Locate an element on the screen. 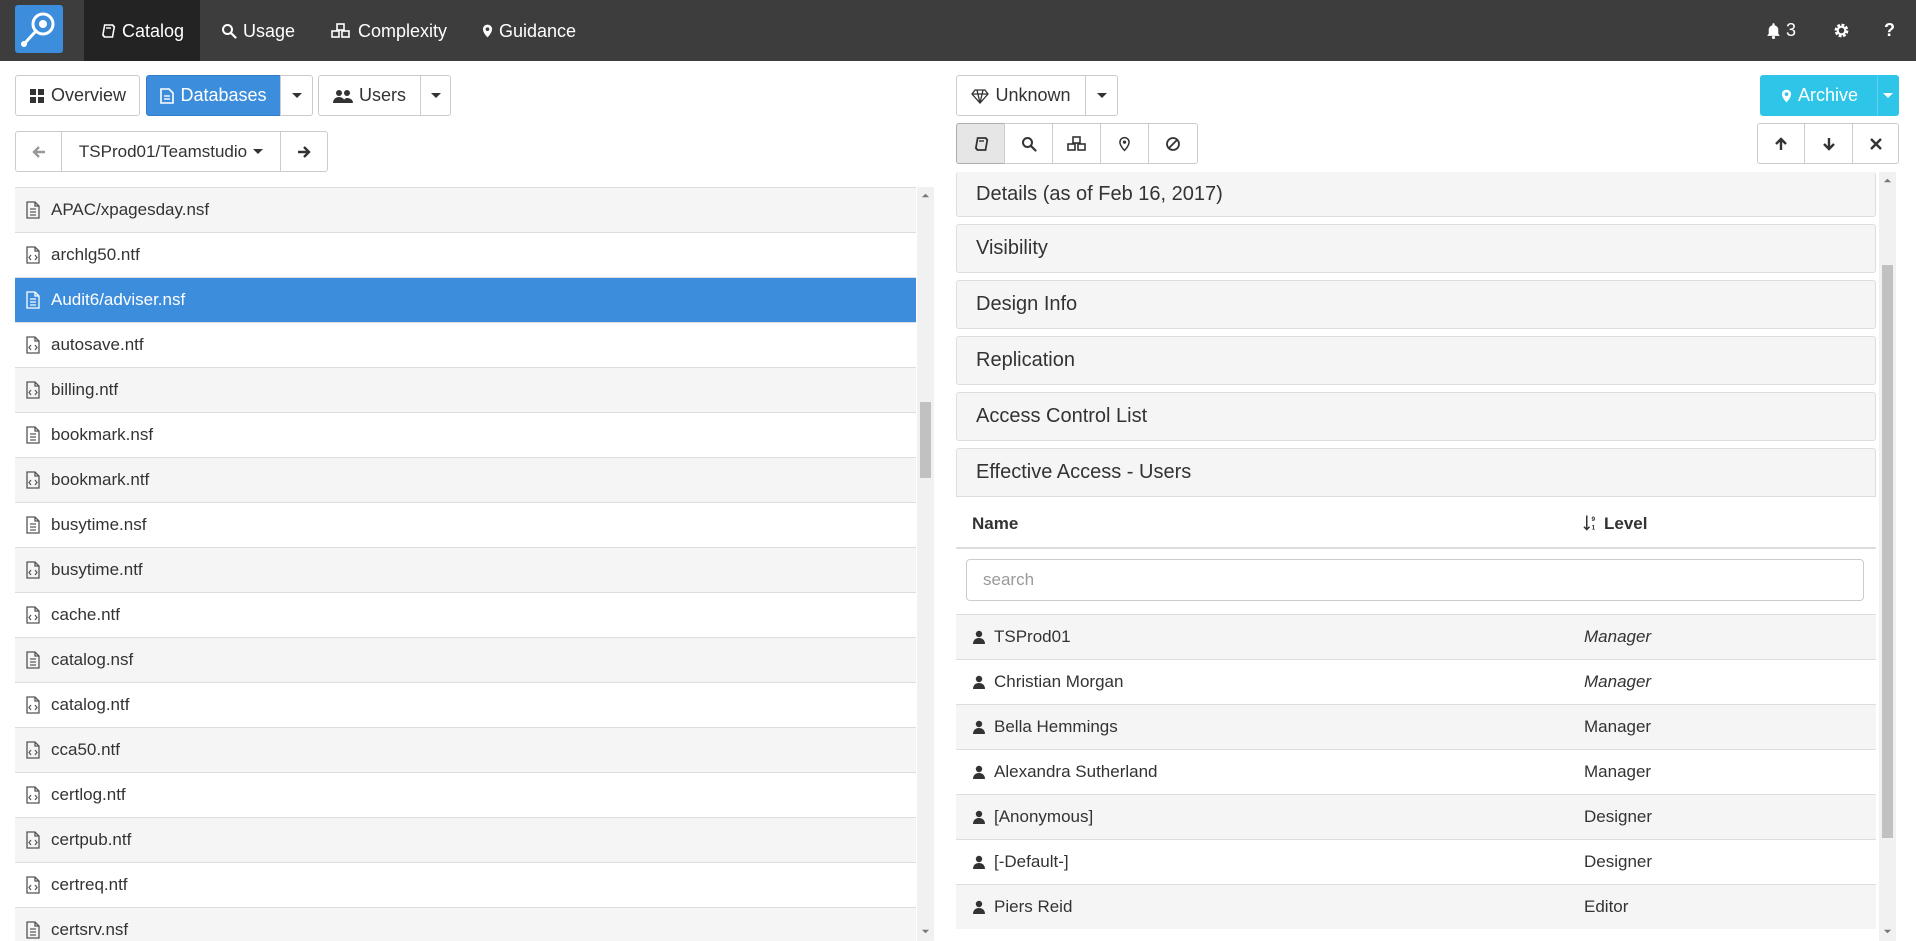 This screenshot has height=941, width=1916. panel-details-title: Details (as of Feb 16, 2017) is located at coordinates (1099, 193).